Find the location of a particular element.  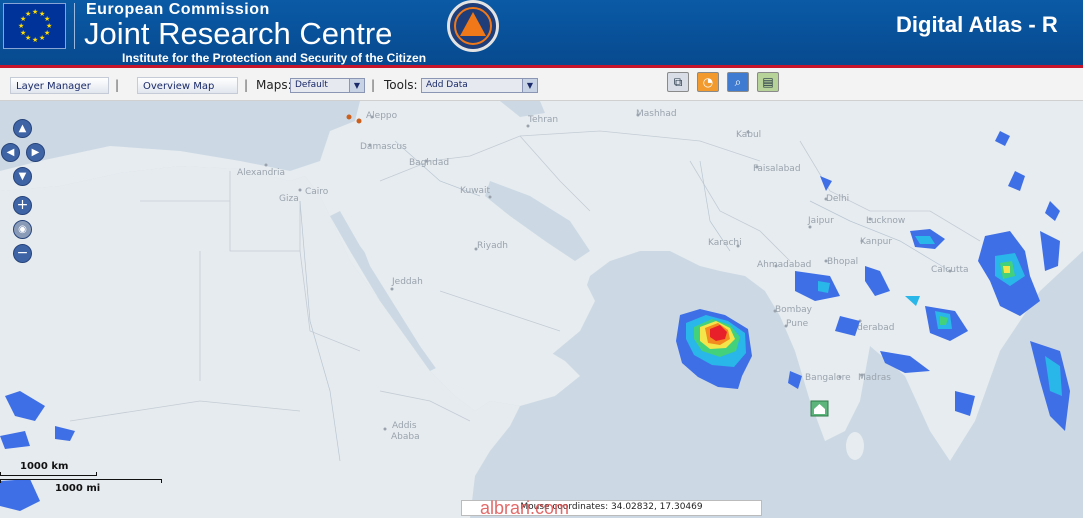

svg-text: Pune is located at coordinates (797, 324).